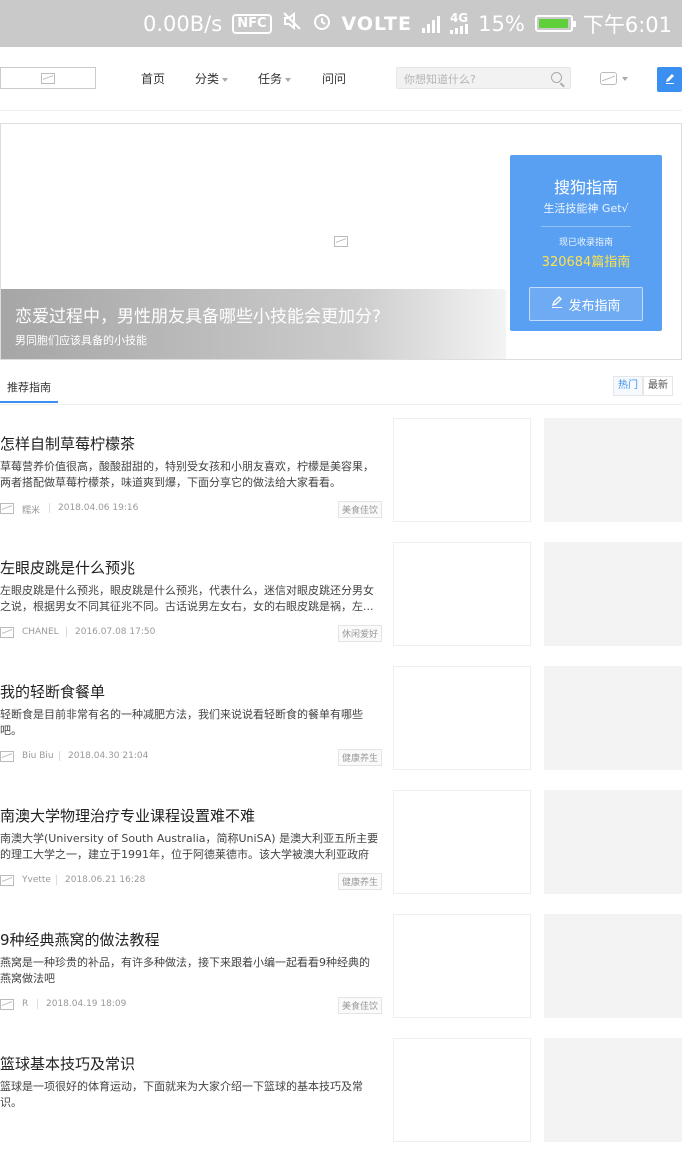 The image size is (682, 1157). What do you see at coordinates (555, 23) in the screenshot?
I see `battery-icon` at bounding box center [555, 23].